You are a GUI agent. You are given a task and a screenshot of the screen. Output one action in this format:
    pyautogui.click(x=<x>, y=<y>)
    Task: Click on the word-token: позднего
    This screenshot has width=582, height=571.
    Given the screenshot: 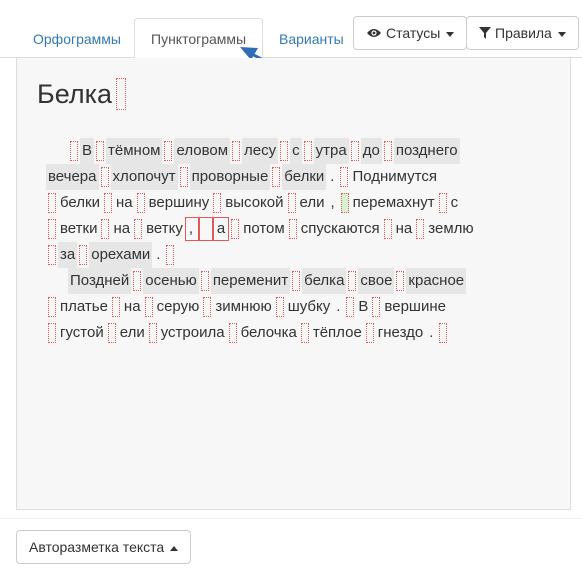 What is the action you would take?
    pyautogui.click(x=426, y=151)
    